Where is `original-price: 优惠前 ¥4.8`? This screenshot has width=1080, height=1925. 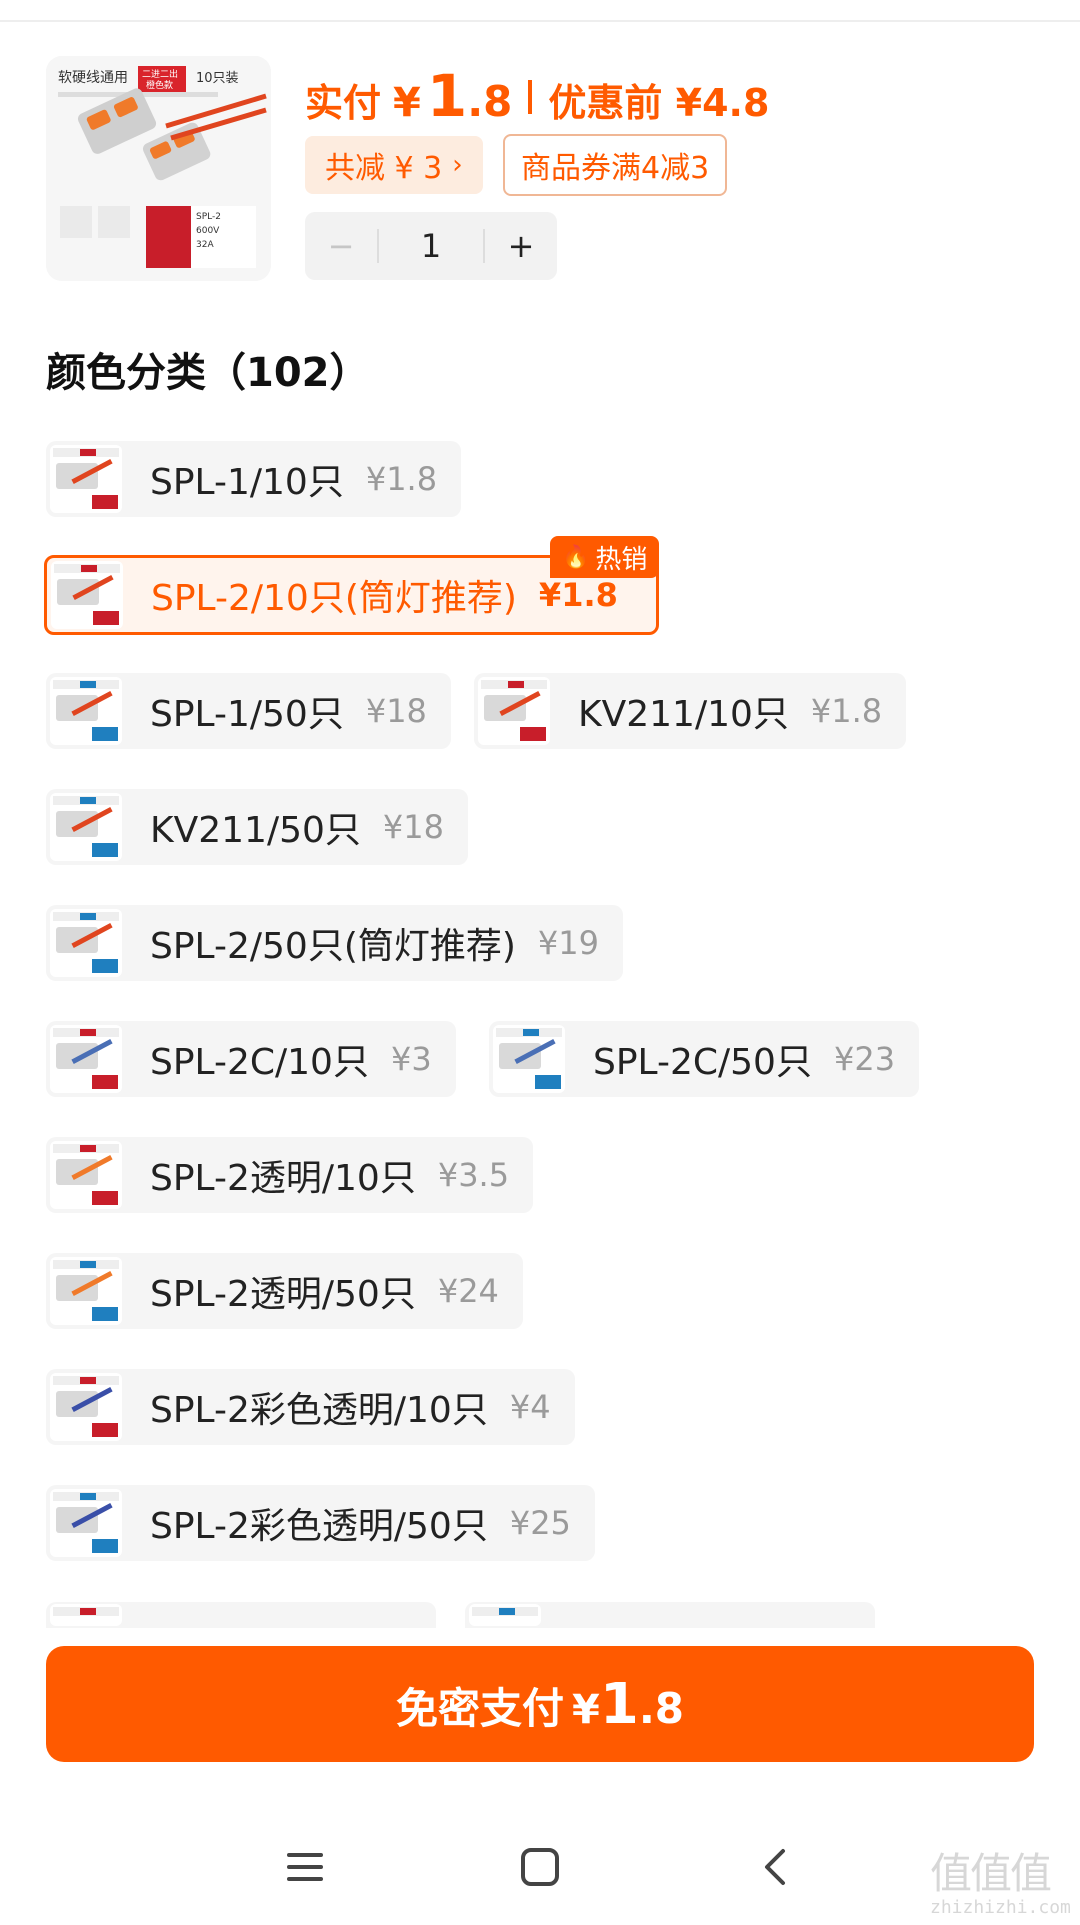 original-price: 优惠前 ¥4.8 is located at coordinates (659, 103).